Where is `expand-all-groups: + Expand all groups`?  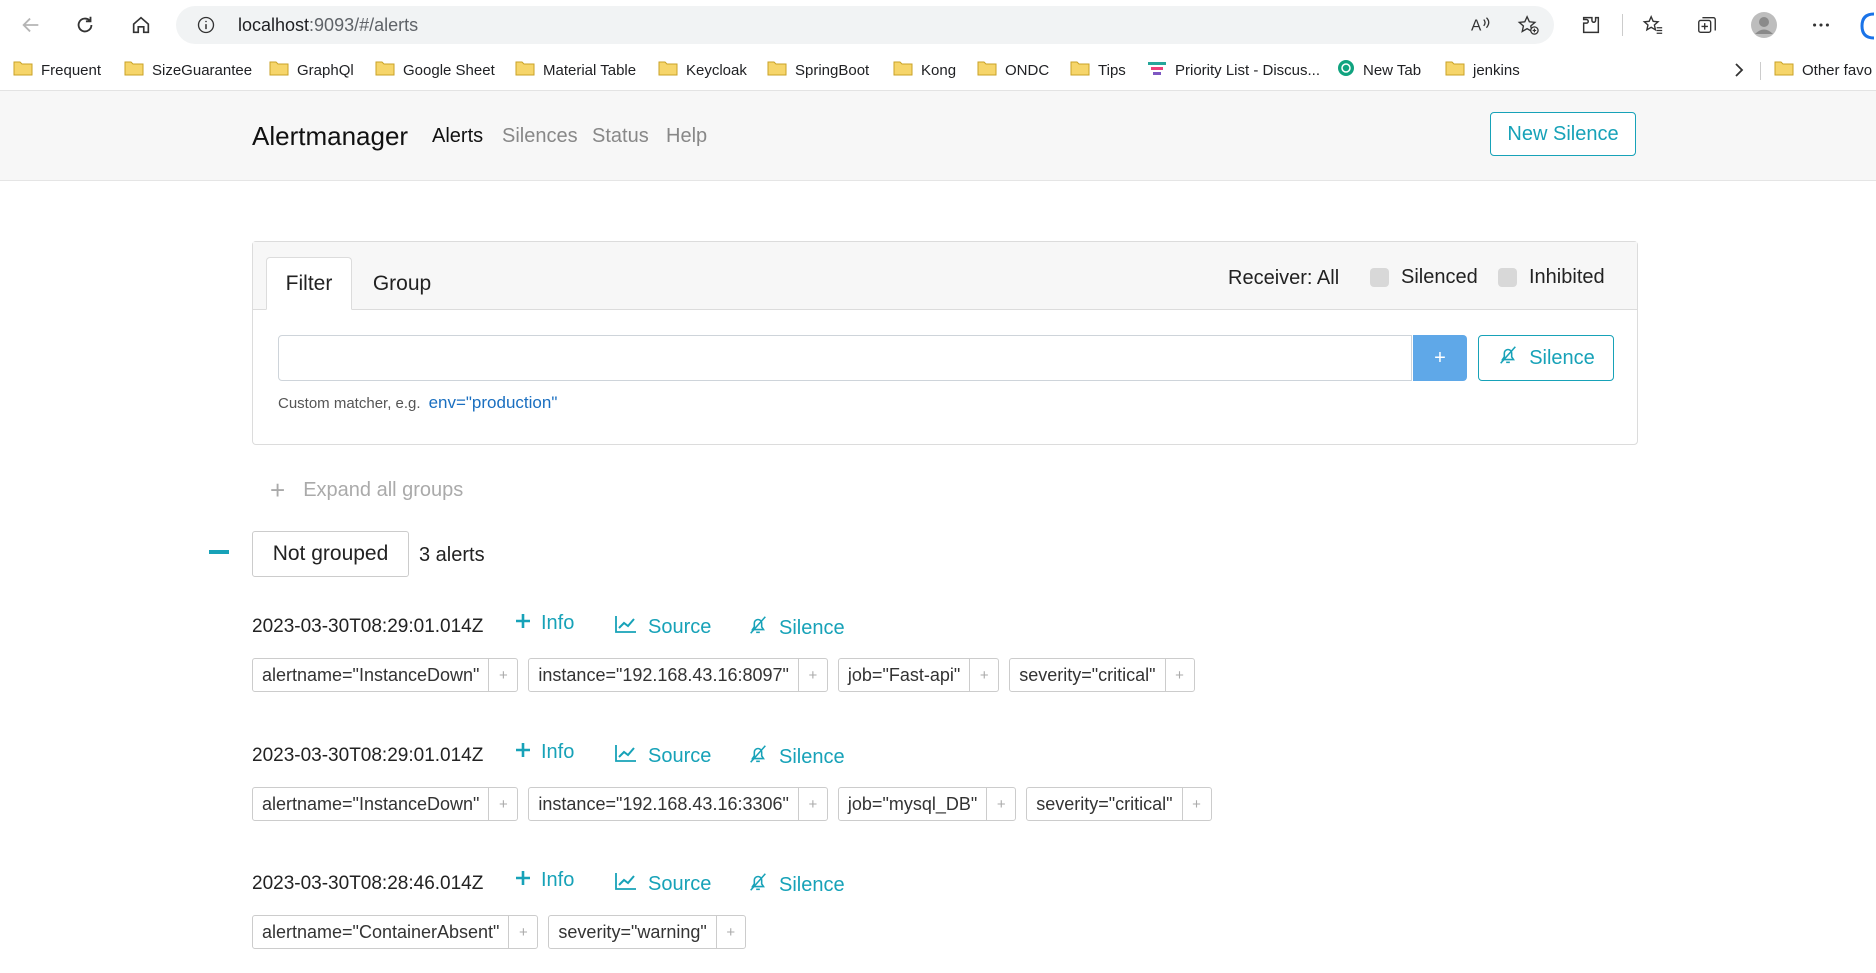 expand-all-groups: + Expand all groups is located at coordinates (366, 490).